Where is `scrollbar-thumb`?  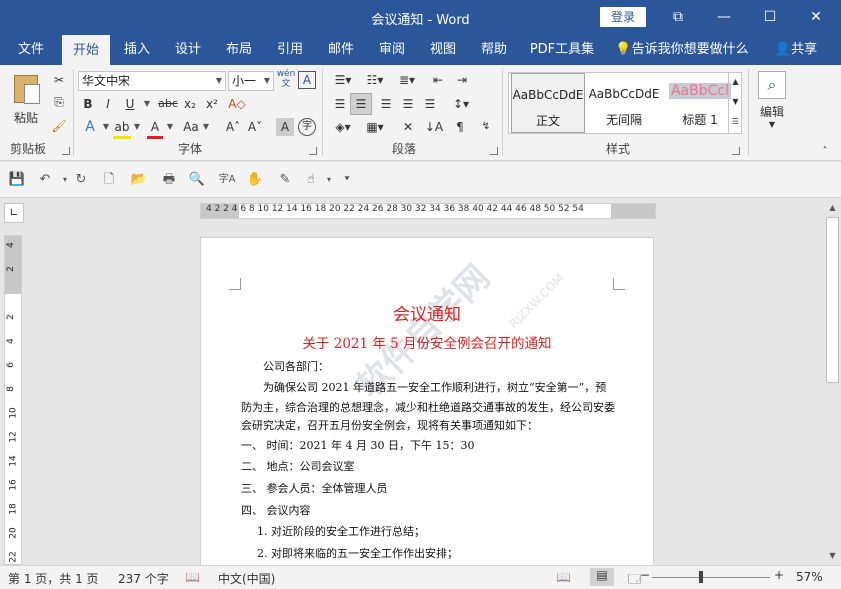
scrollbar-thumb is located at coordinates (832, 300).